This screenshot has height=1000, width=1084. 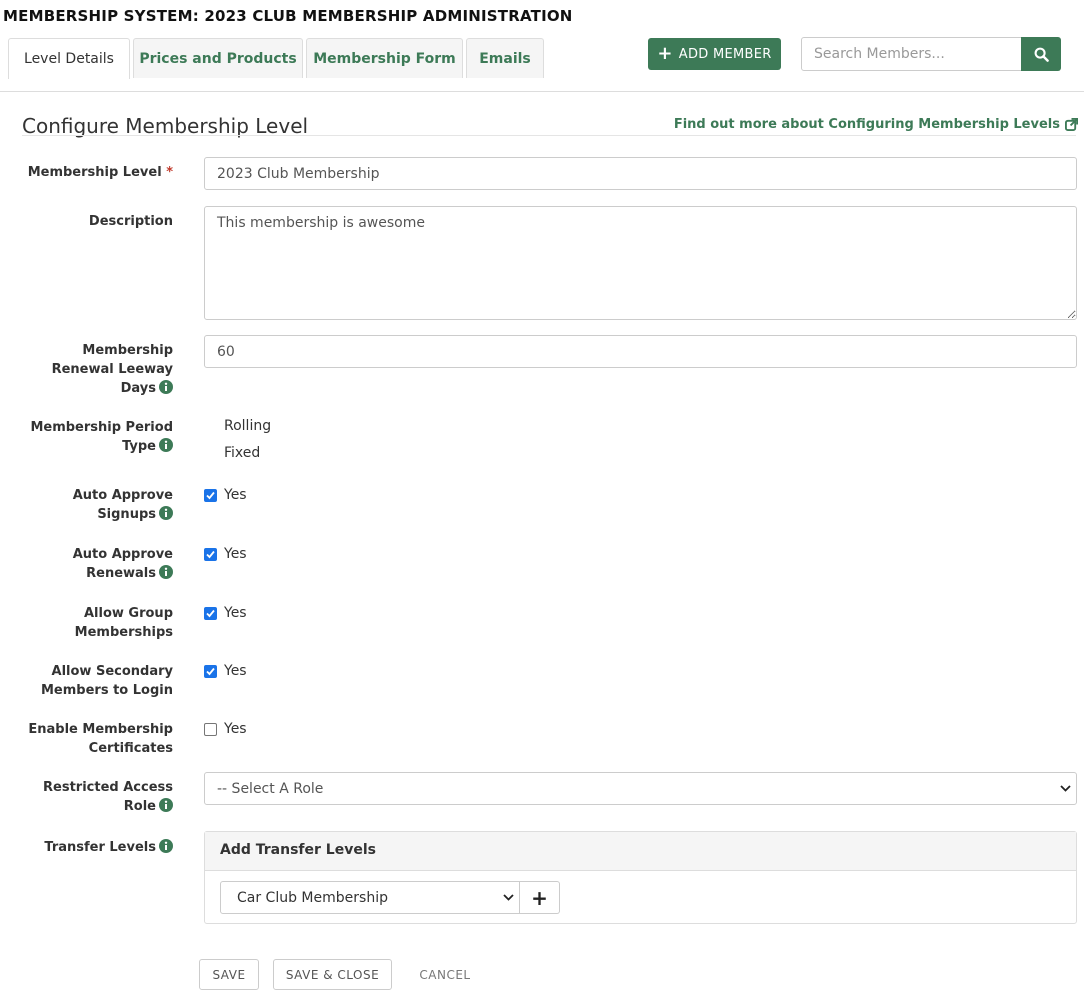 I want to click on allow-group-checkbox: Yes, so click(x=225, y=613).